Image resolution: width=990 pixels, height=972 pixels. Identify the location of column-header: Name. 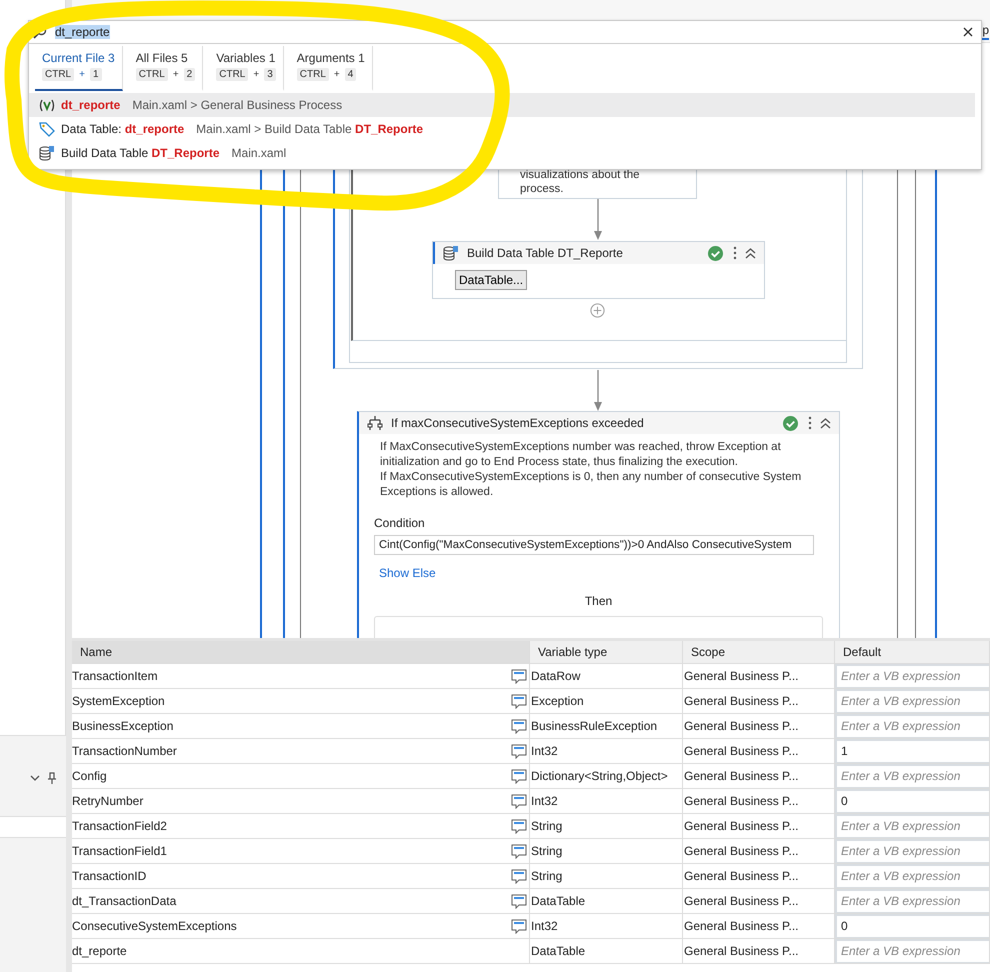
(301, 652).